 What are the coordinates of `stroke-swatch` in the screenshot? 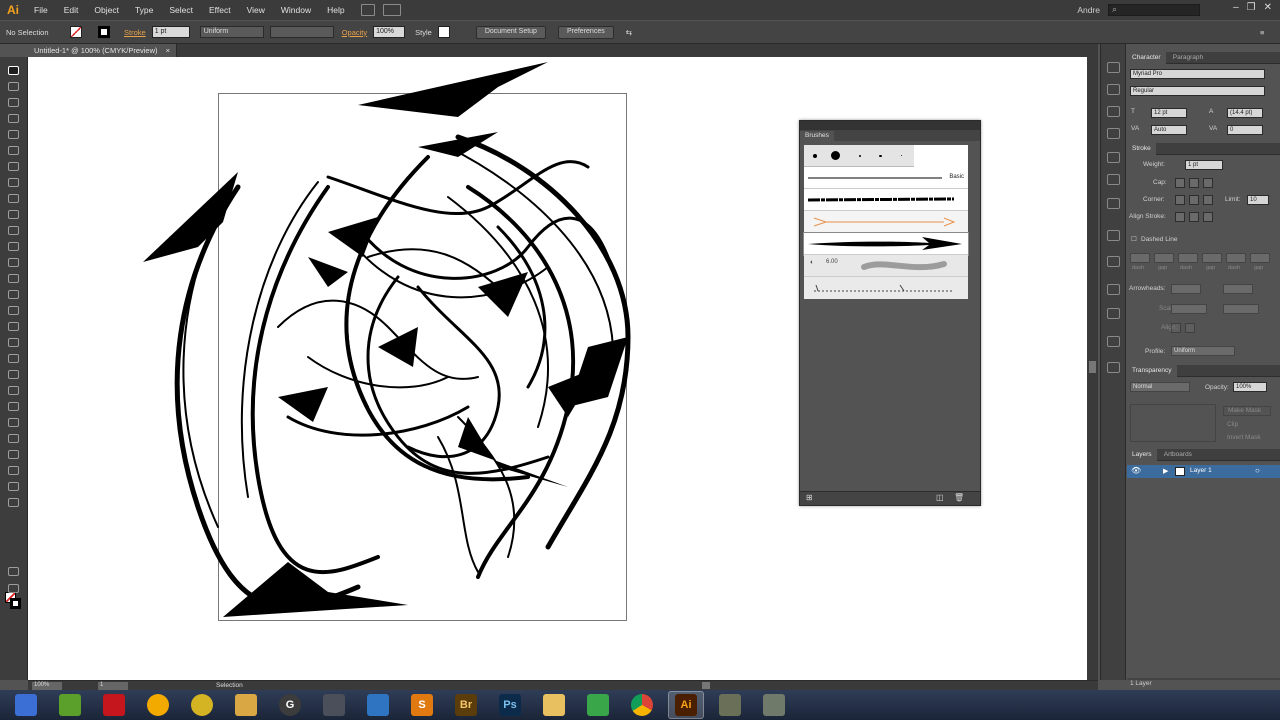 It's located at (104, 32).